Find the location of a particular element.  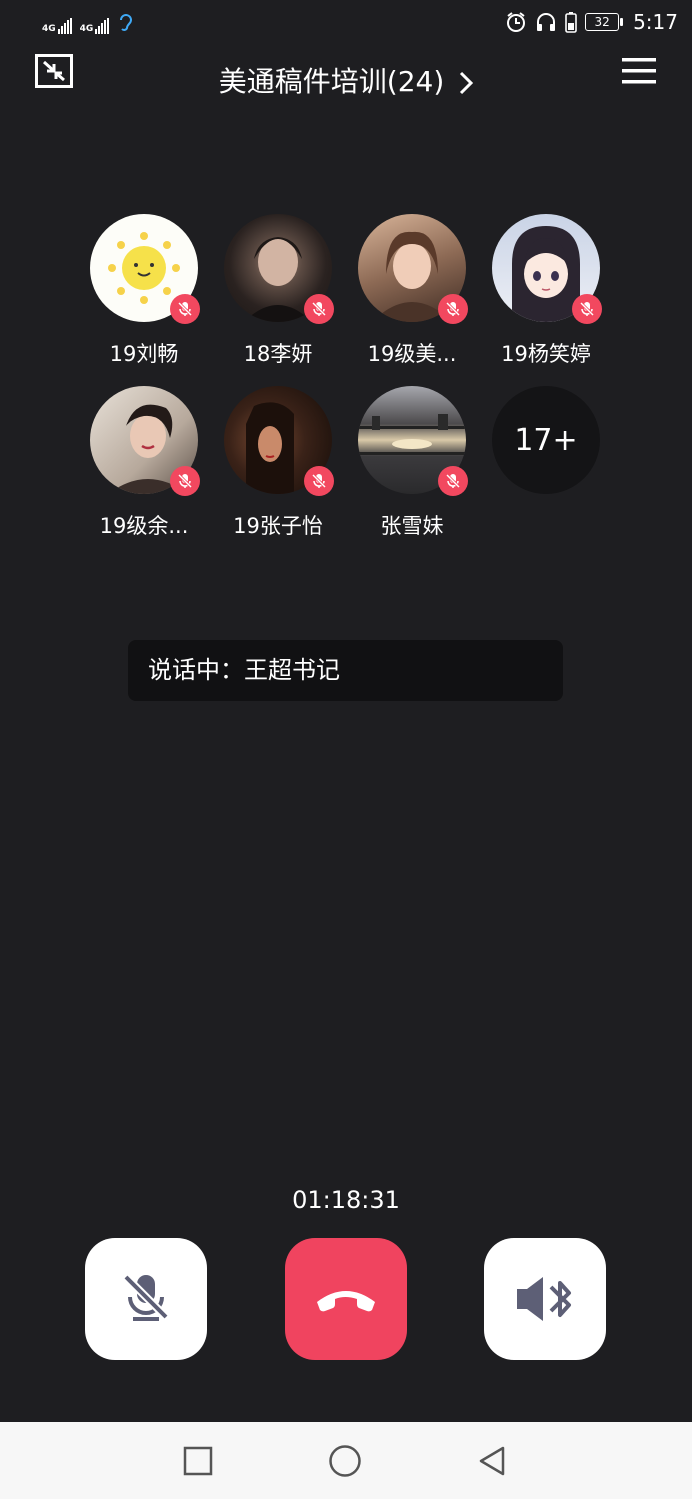

group-title-button: 美通稿件培训(24) is located at coordinates (346, 80).